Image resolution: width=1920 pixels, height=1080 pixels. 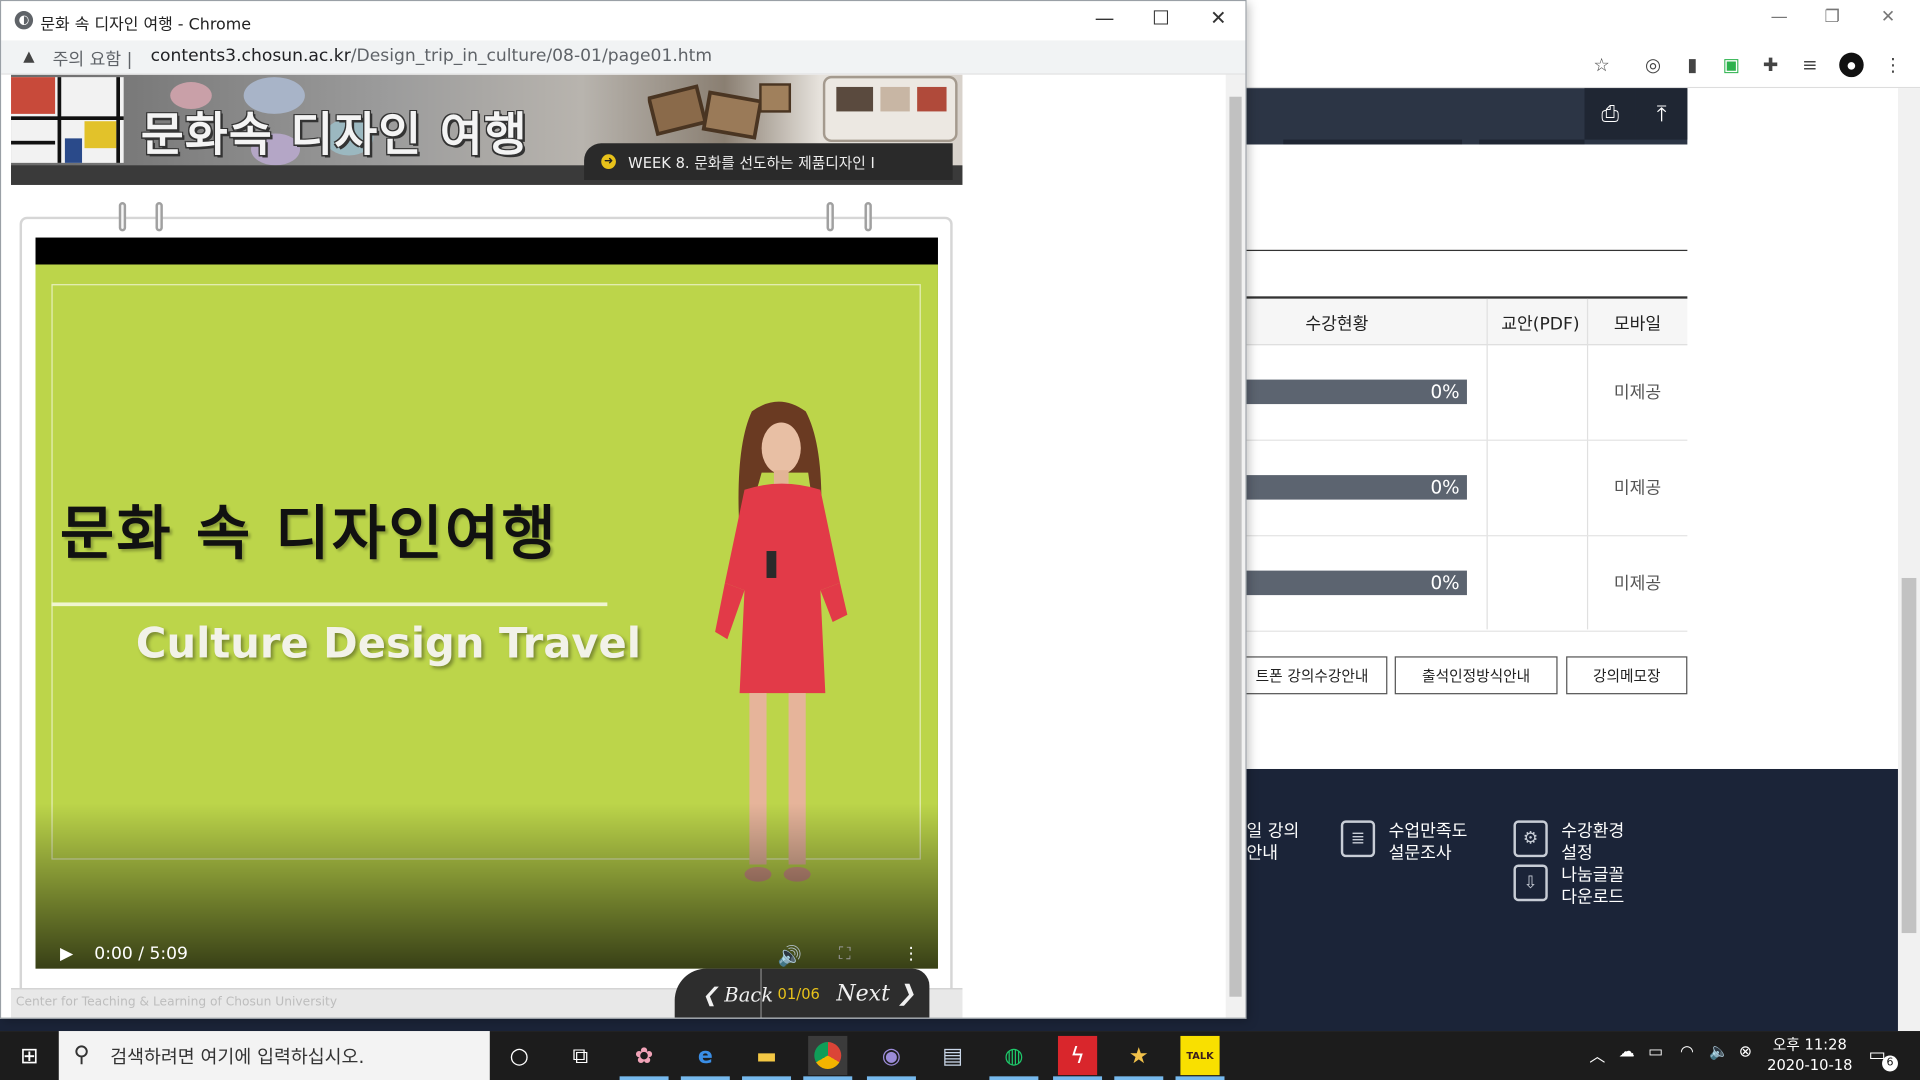 What do you see at coordinates (1731, 65) in the screenshot?
I see `extension-screen-icon: ▣` at bounding box center [1731, 65].